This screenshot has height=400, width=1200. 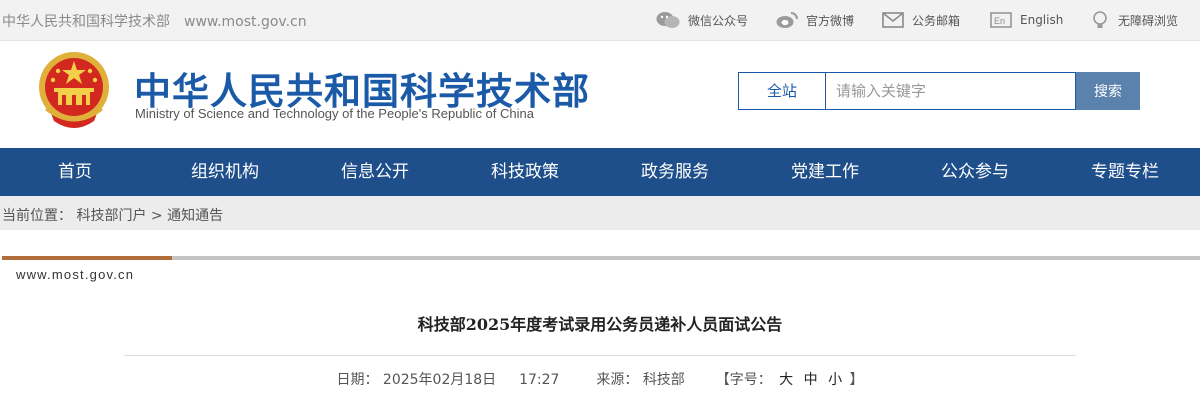 I want to click on breadcrumb-home-link: 科技部门户, so click(x=111, y=216).